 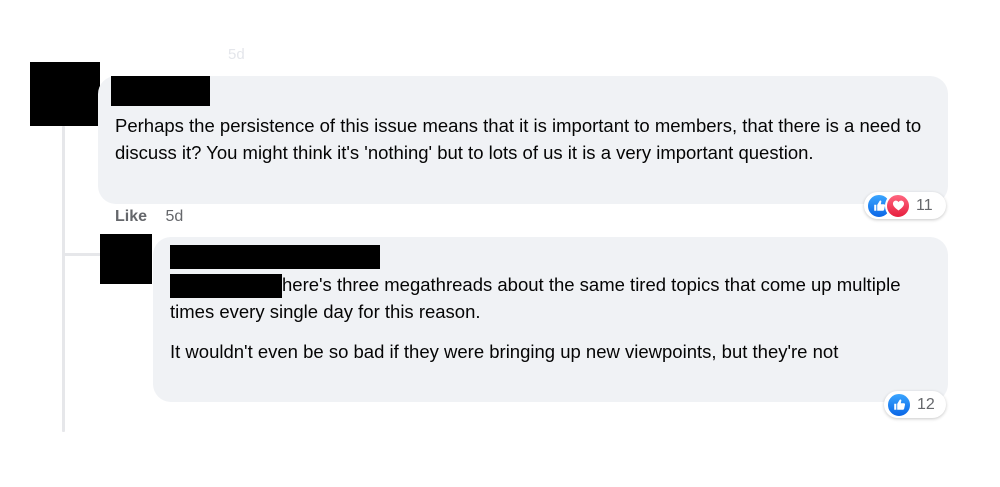 I want to click on thread-connector-horizontal, so click(x=81, y=254).